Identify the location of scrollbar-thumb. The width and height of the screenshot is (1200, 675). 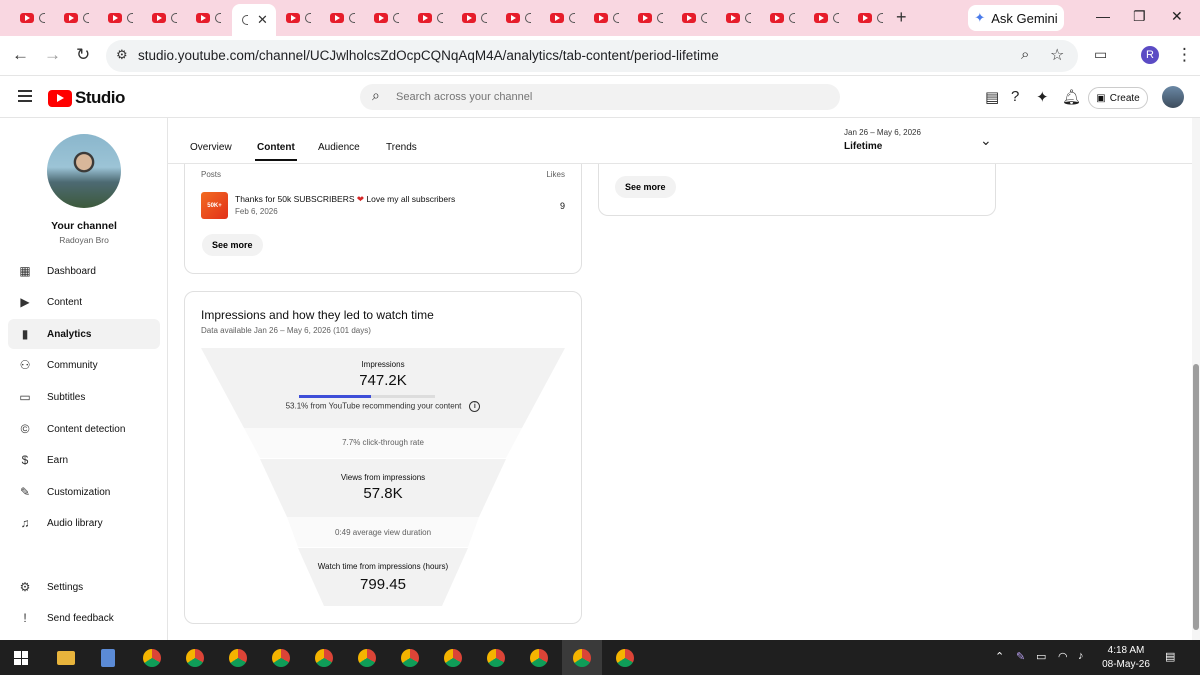
(1196, 497).